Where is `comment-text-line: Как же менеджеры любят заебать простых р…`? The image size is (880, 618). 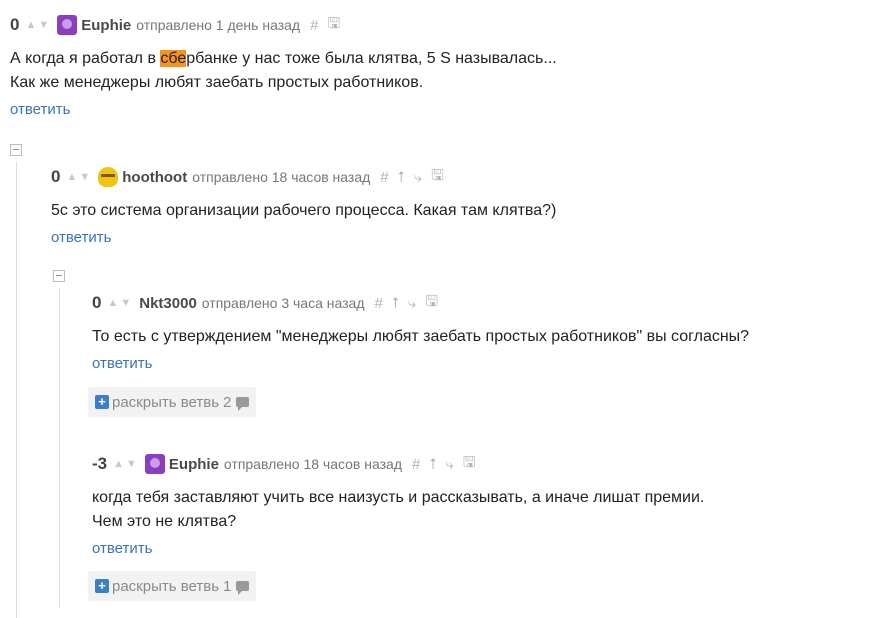 comment-text-line: Как же менеджеры любят заебать простых р… is located at coordinates (217, 82).